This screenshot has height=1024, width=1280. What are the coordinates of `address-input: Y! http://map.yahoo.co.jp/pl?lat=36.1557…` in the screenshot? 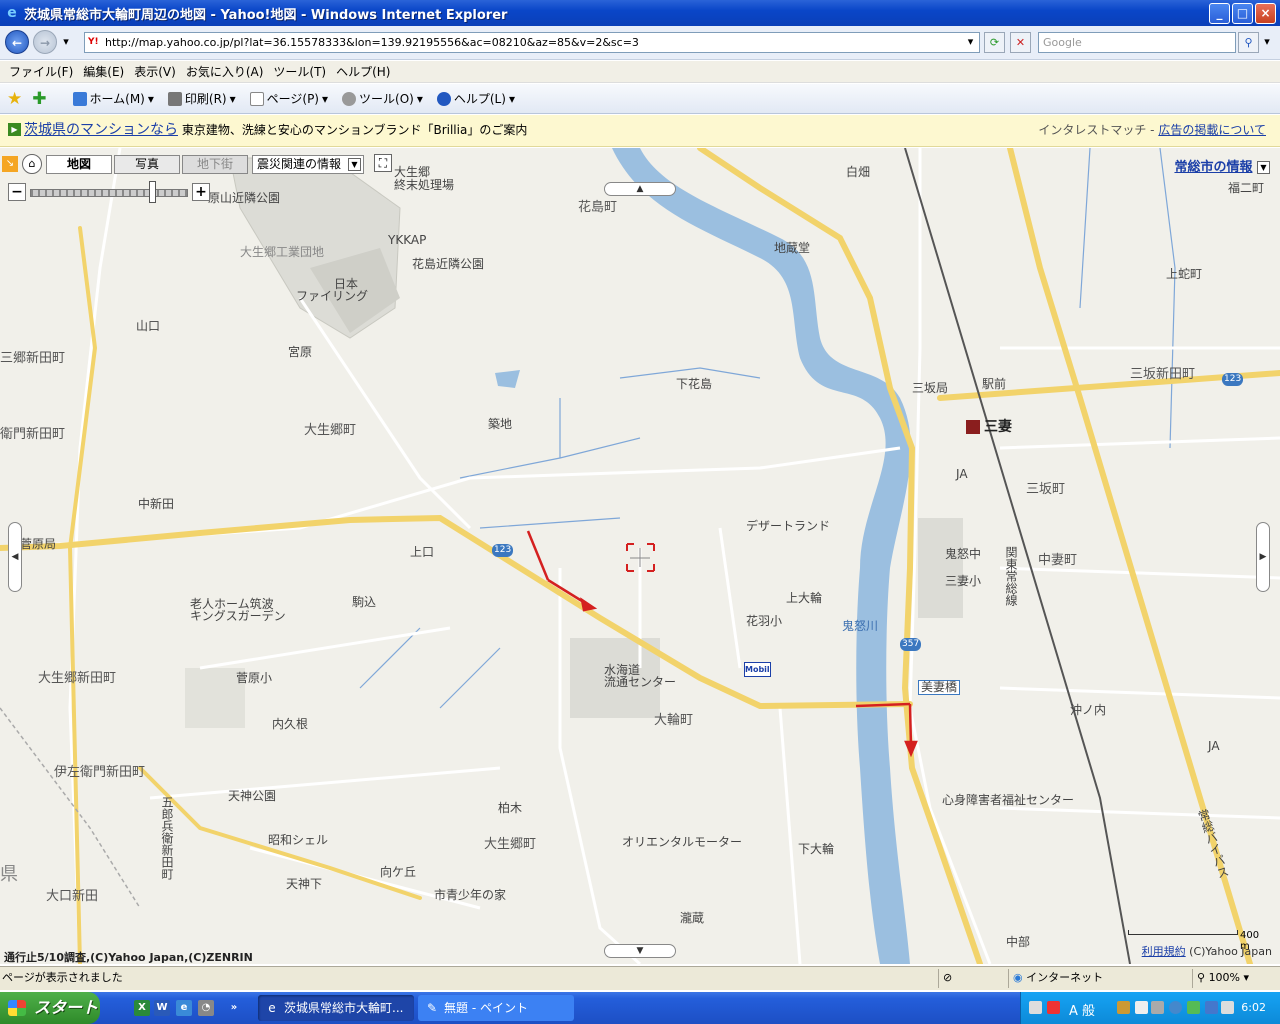 It's located at (532, 42).